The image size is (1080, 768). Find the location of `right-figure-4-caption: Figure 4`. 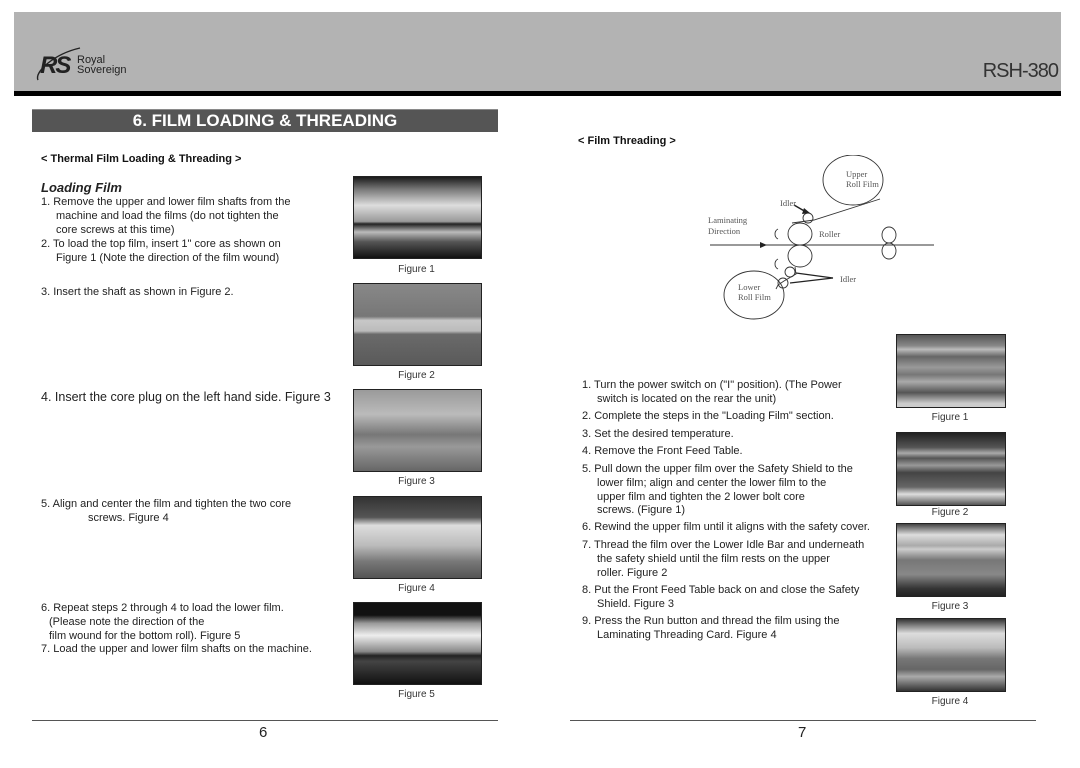

right-figure-4-caption: Figure 4 is located at coordinates (950, 701).